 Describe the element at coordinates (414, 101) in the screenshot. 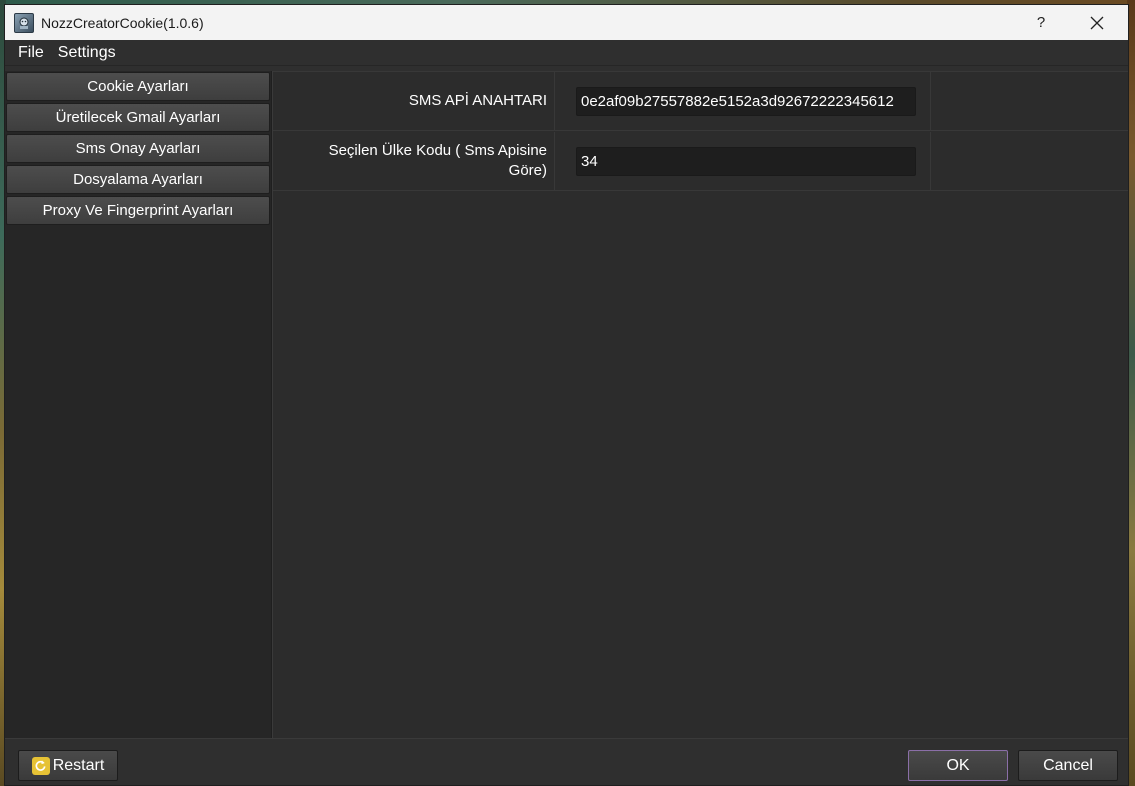

I see `api-key-label: SMS APİ ANAHTARI` at that location.